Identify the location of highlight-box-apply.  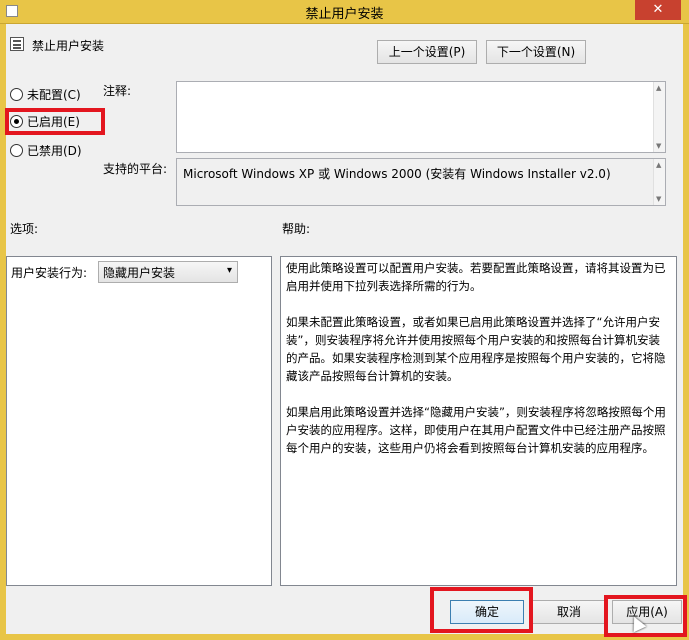
(645, 616).